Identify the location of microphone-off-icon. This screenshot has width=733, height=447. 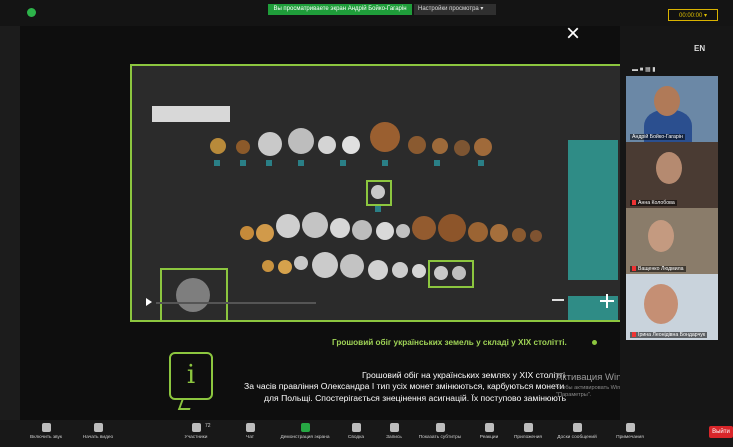
(46, 427).